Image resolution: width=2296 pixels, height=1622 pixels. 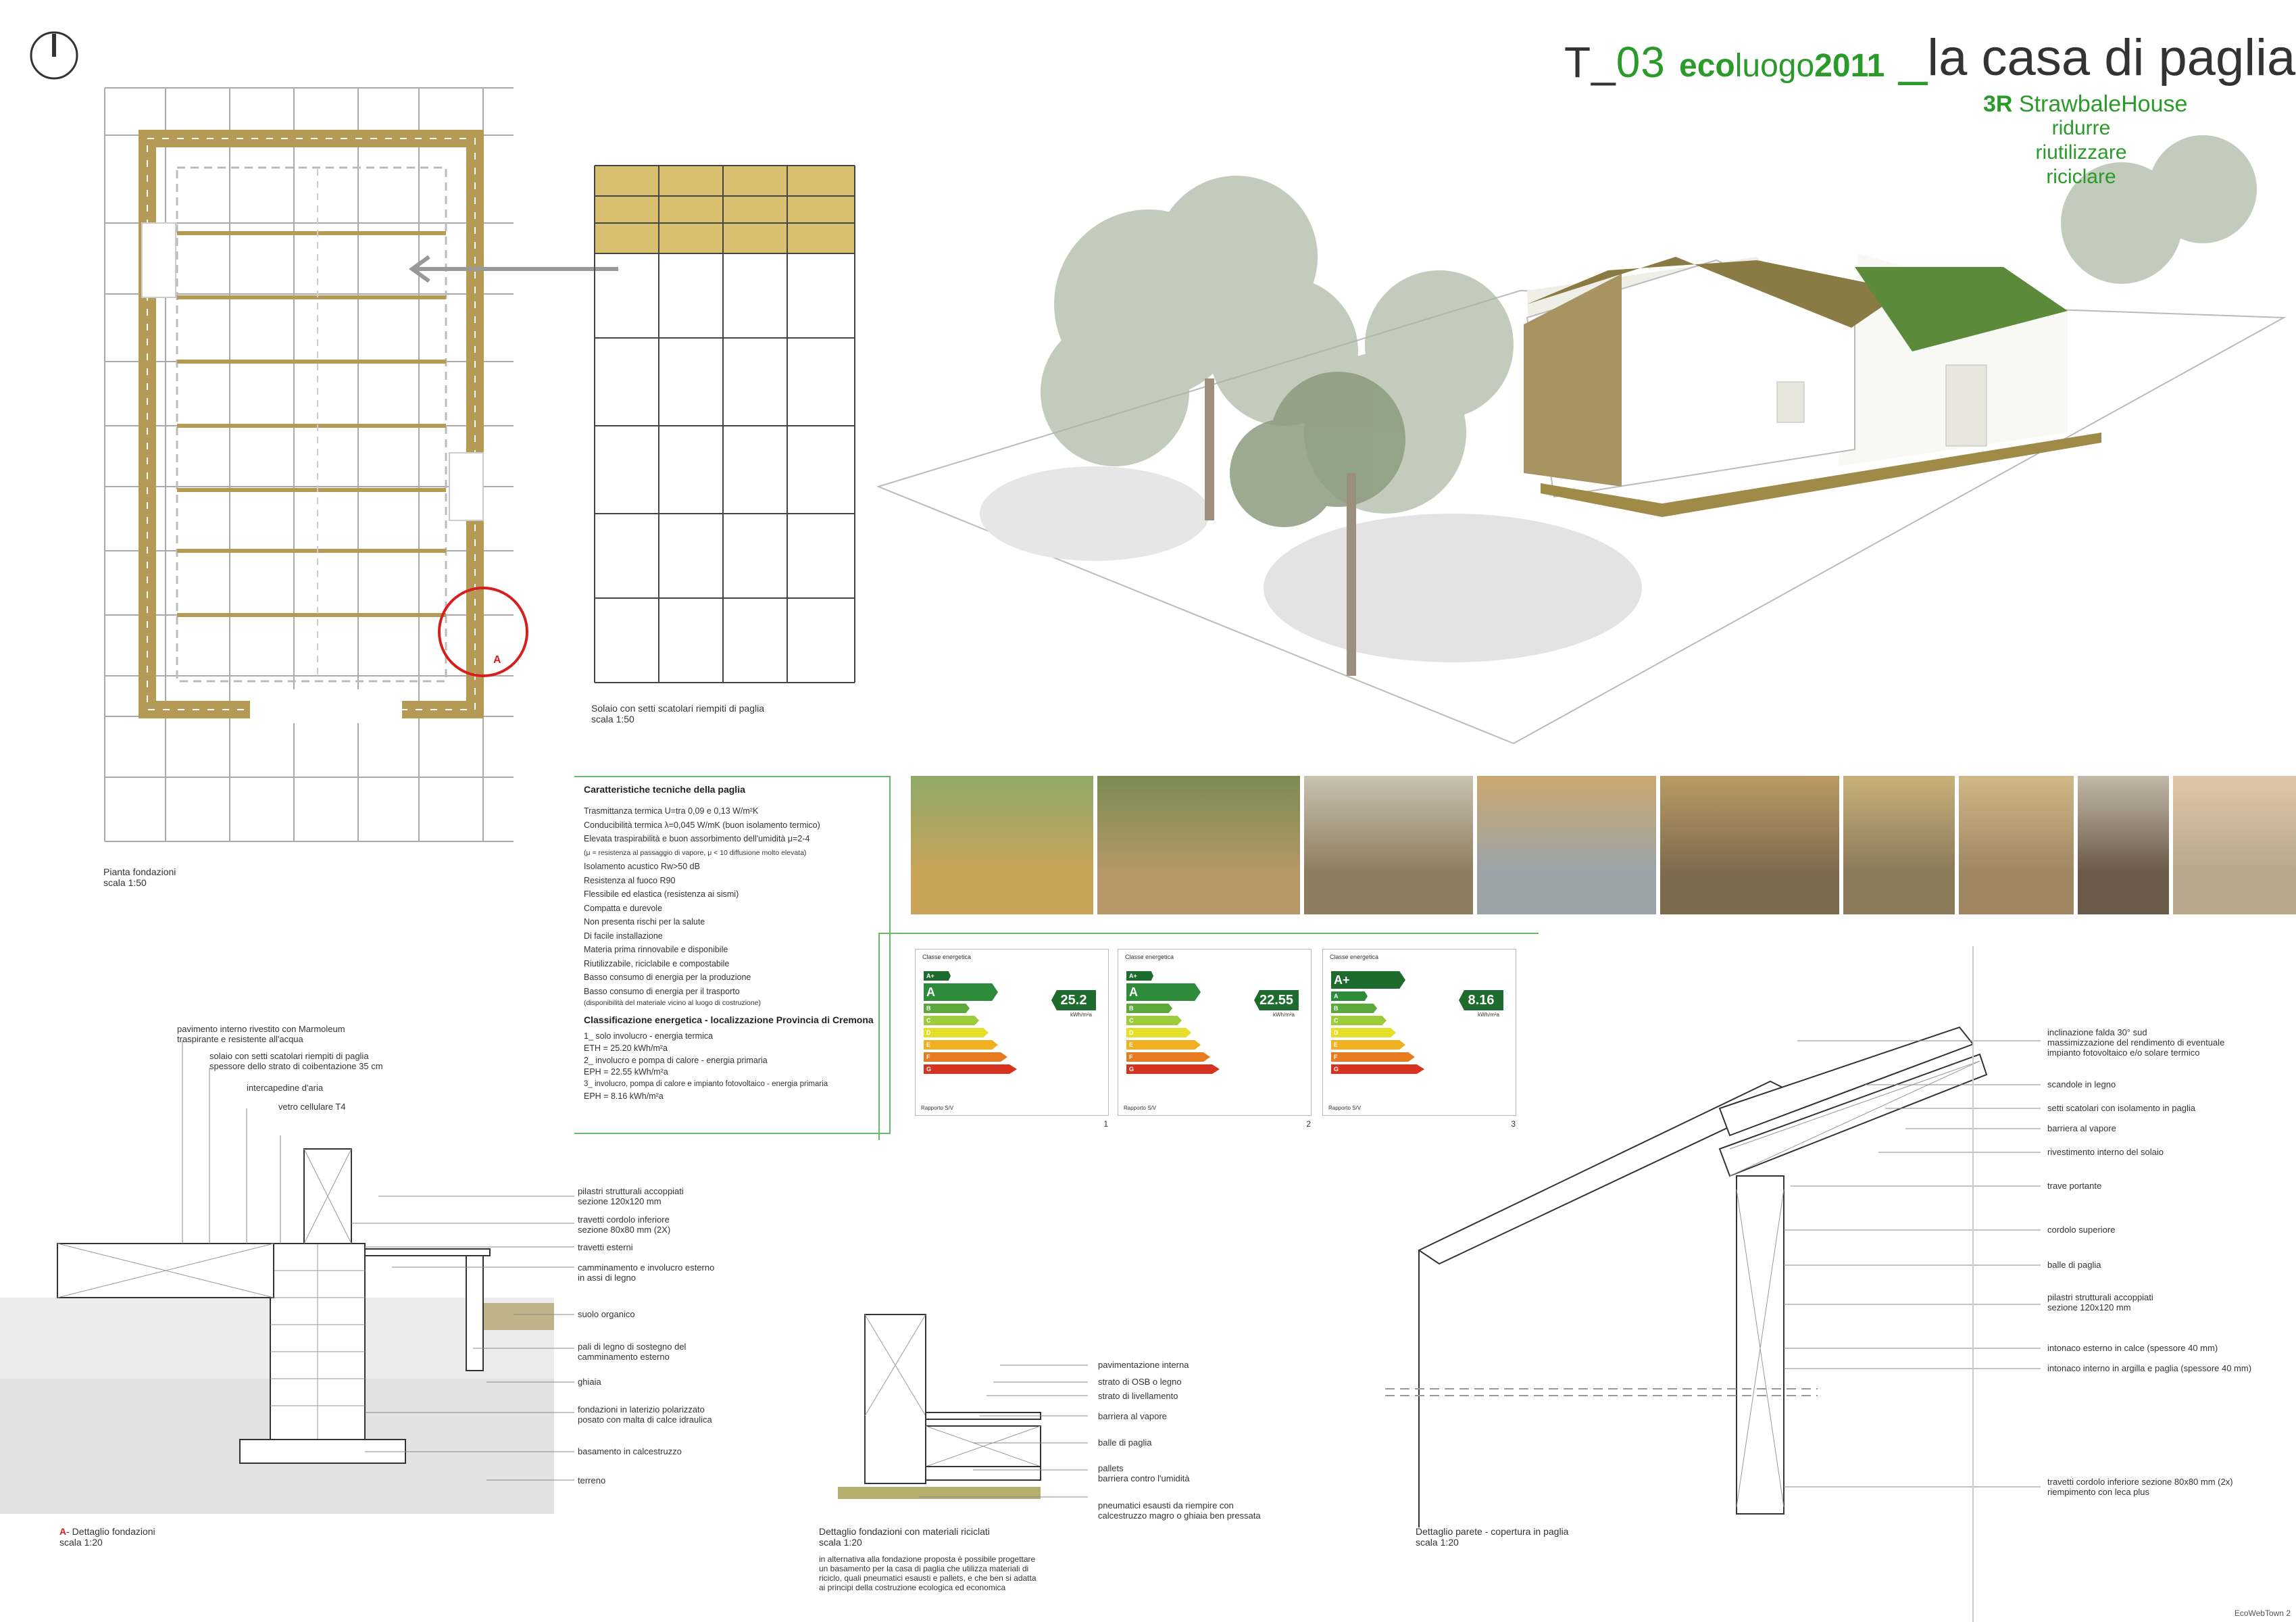 What do you see at coordinates (624, 1357) in the screenshot?
I see `label-line: camminamento esterno` at bounding box center [624, 1357].